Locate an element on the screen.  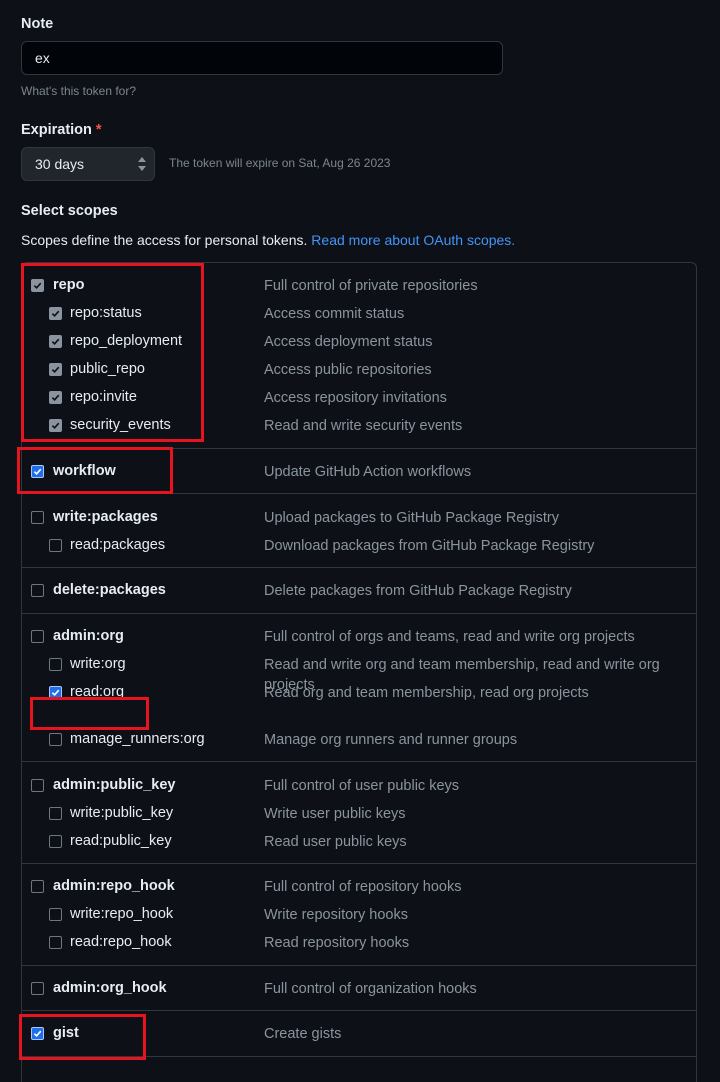
scope-description: Write user public keys is located at coordinates (335, 814).